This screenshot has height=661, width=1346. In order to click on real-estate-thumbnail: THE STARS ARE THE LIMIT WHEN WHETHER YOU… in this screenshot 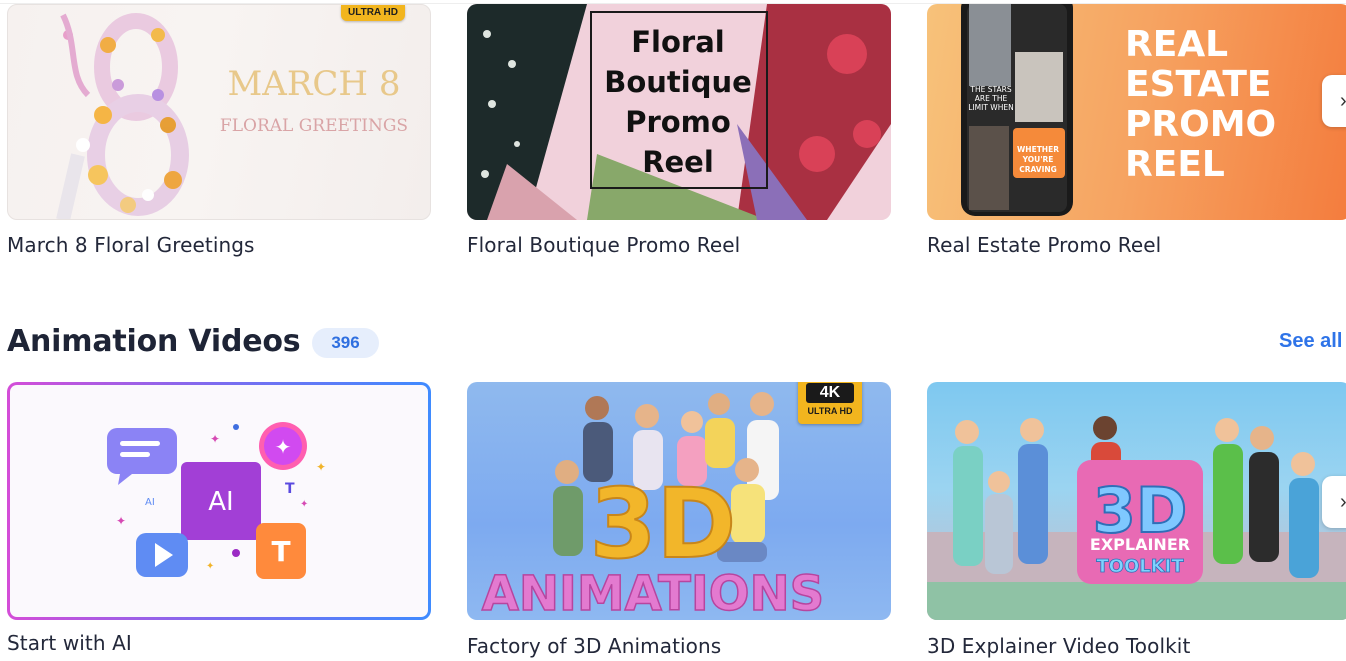, I will do `click(1118, 110)`.